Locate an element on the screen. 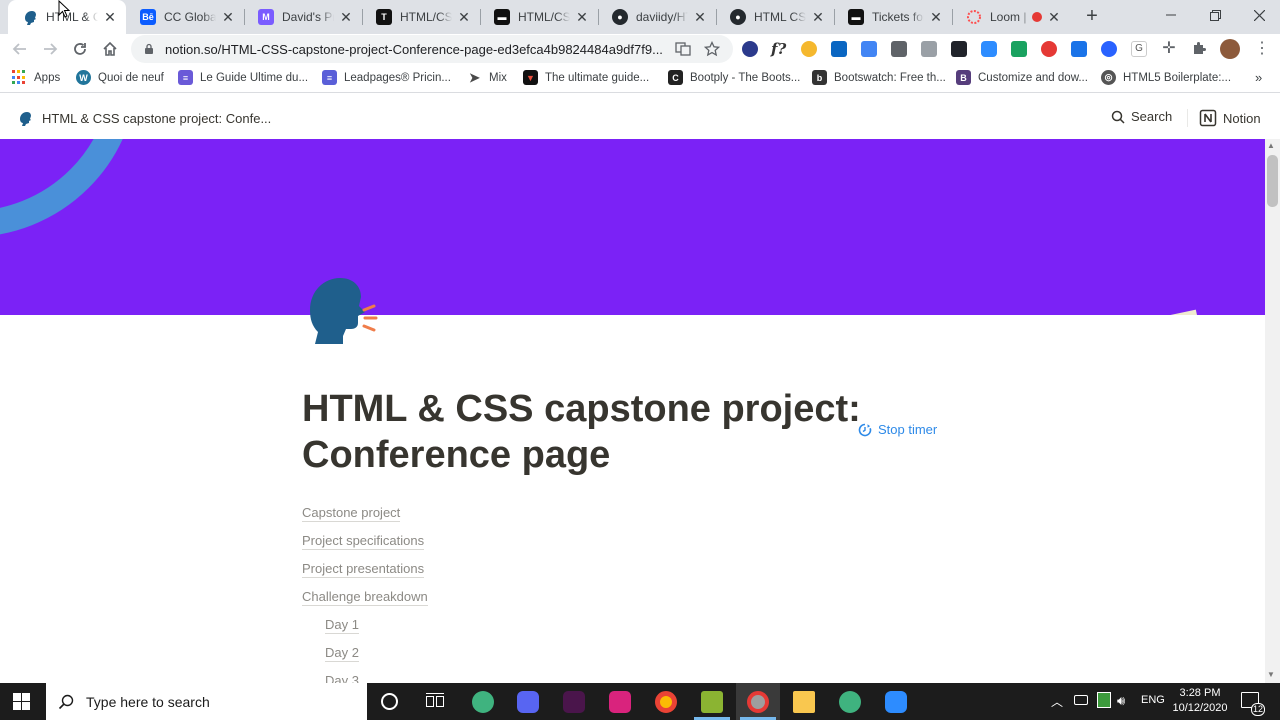 This screenshot has width=1280, height=720. tab-github-daviidy: ● daviidy/HTML ✕ is located at coordinates (657, 17).